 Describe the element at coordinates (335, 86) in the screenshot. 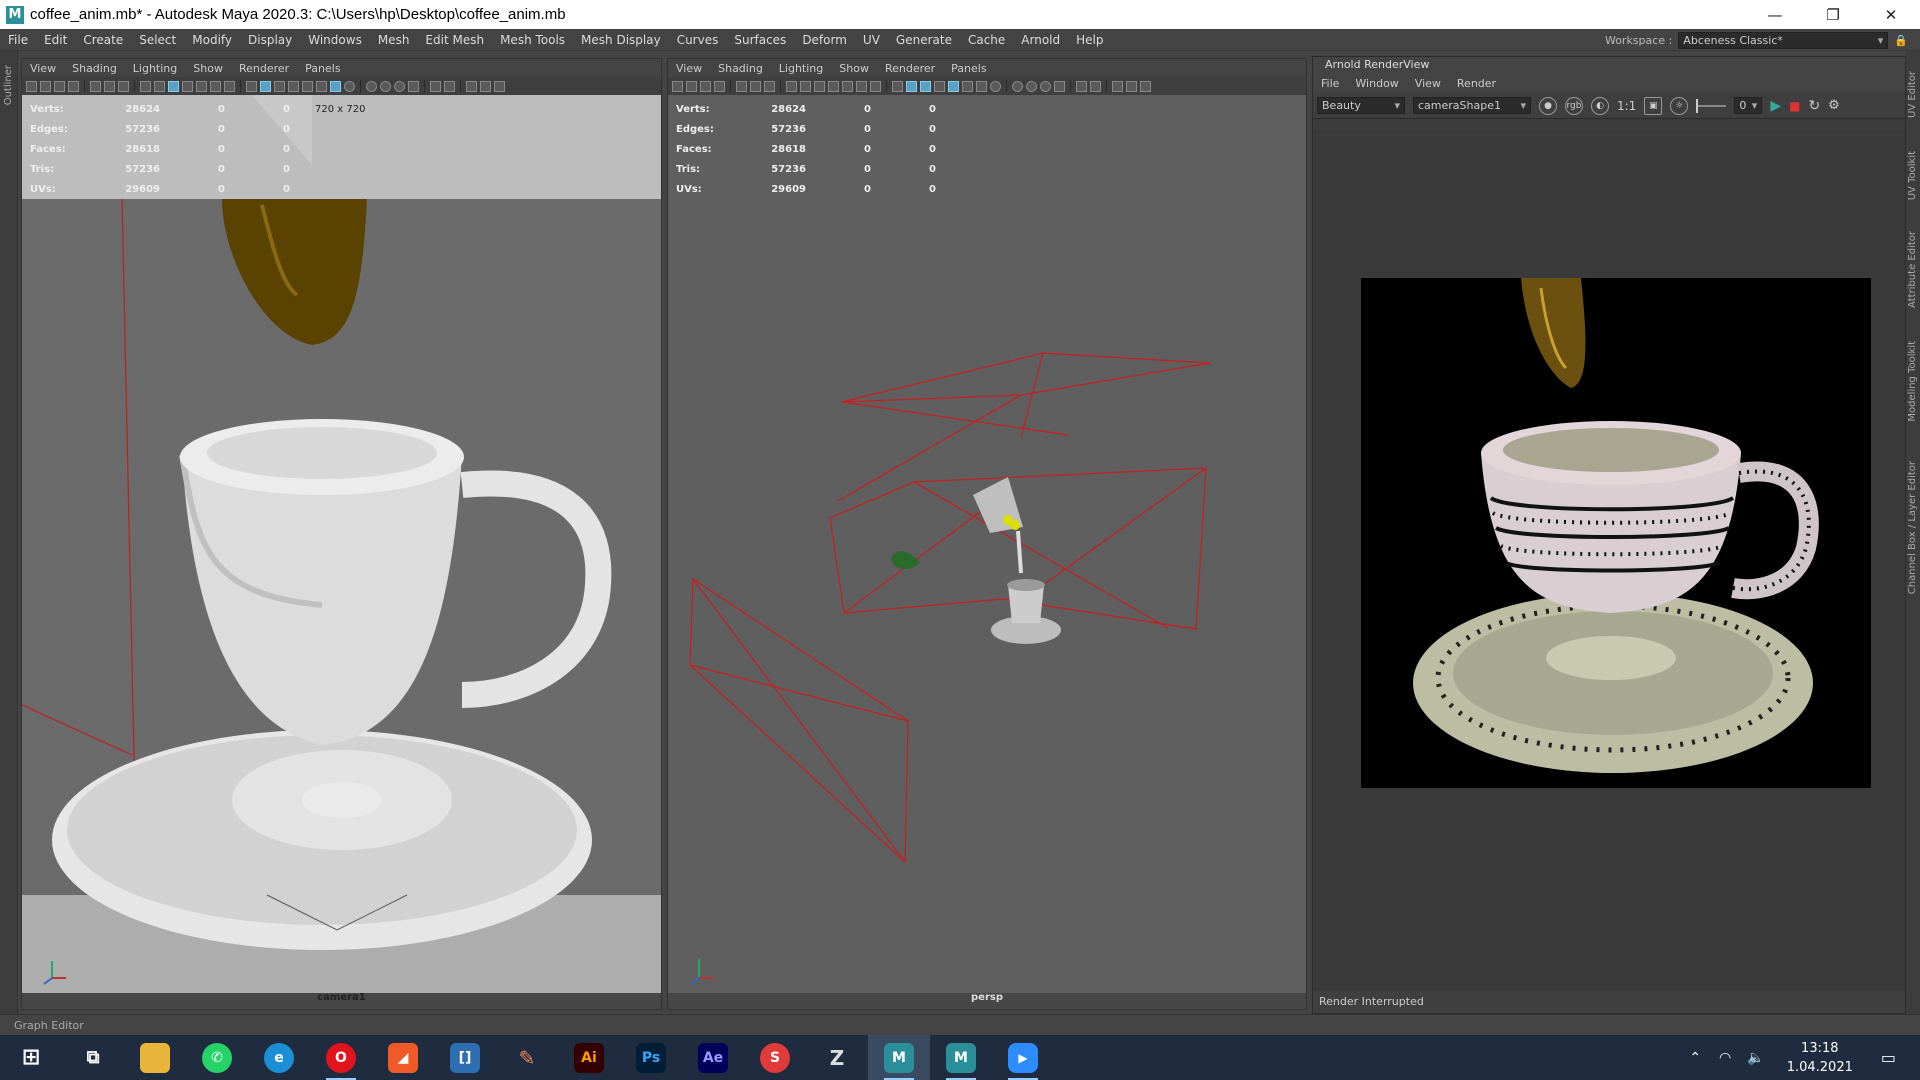

I see `use-lights-icon` at that location.